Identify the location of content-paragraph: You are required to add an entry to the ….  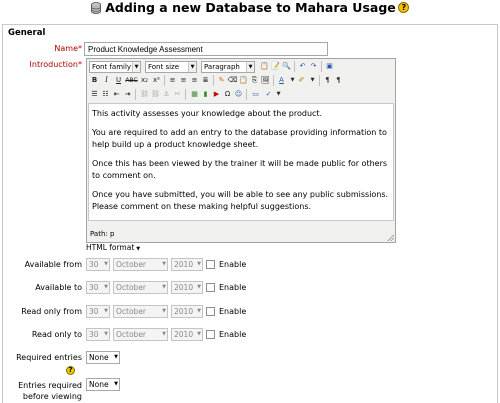
(239, 138).